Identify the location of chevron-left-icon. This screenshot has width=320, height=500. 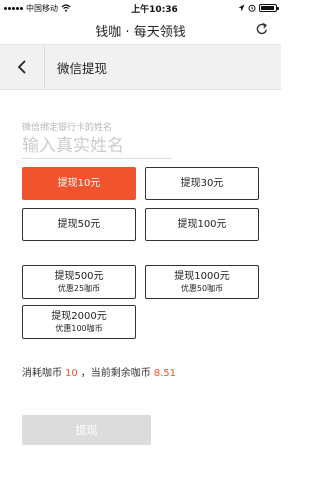
(22, 67).